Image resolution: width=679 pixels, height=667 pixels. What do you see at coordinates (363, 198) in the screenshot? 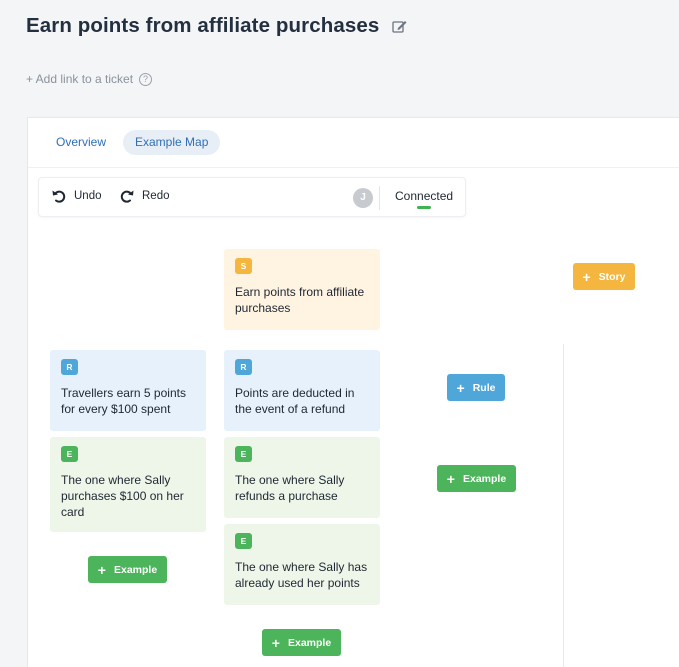
I see `avatar: J` at bounding box center [363, 198].